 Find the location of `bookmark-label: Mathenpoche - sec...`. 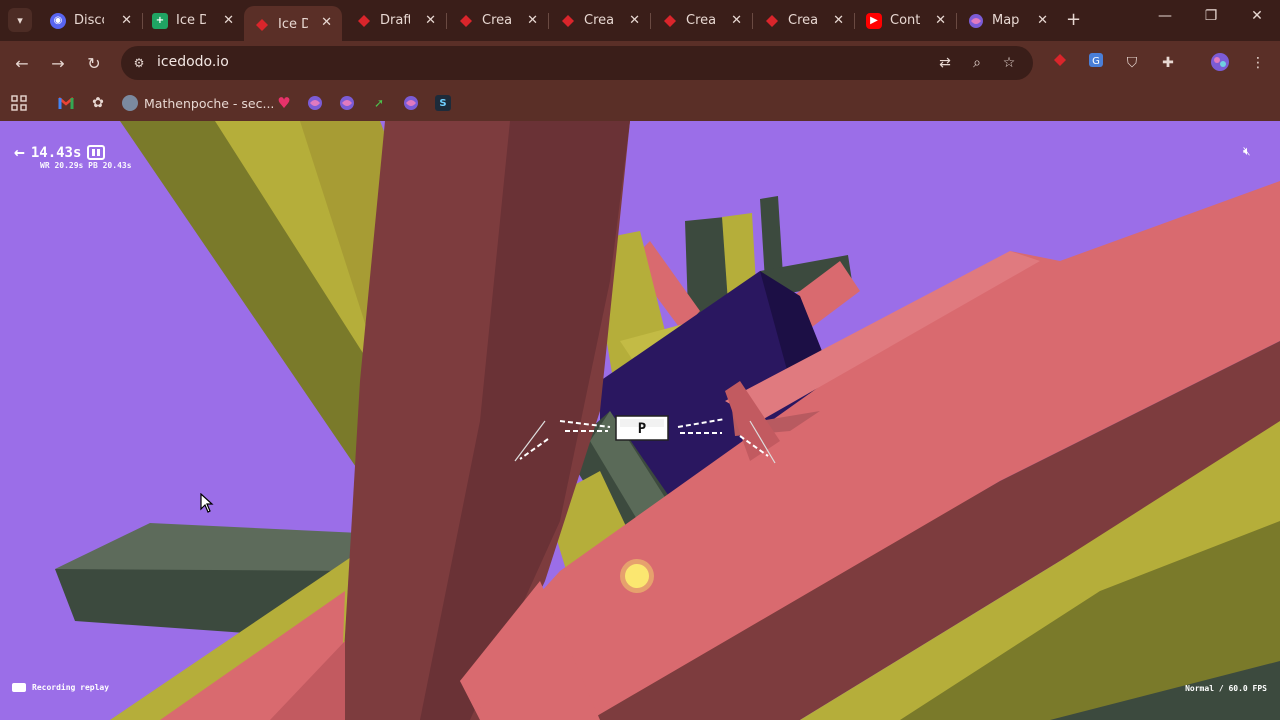

bookmark-label: Mathenpoche - sec... is located at coordinates (209, 103).